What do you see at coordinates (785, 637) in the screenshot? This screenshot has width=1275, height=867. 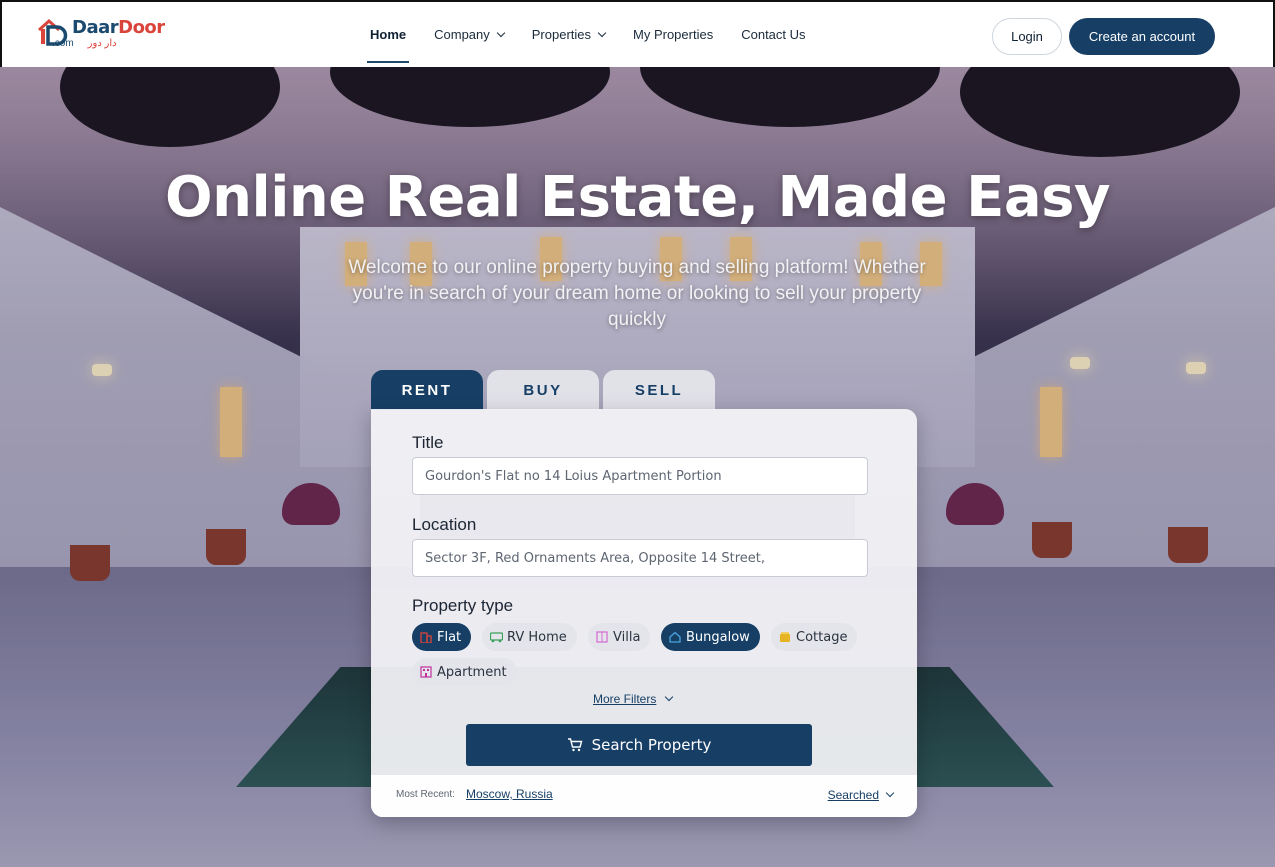 I see `cottage-icon` at bounding box center [785, 637].